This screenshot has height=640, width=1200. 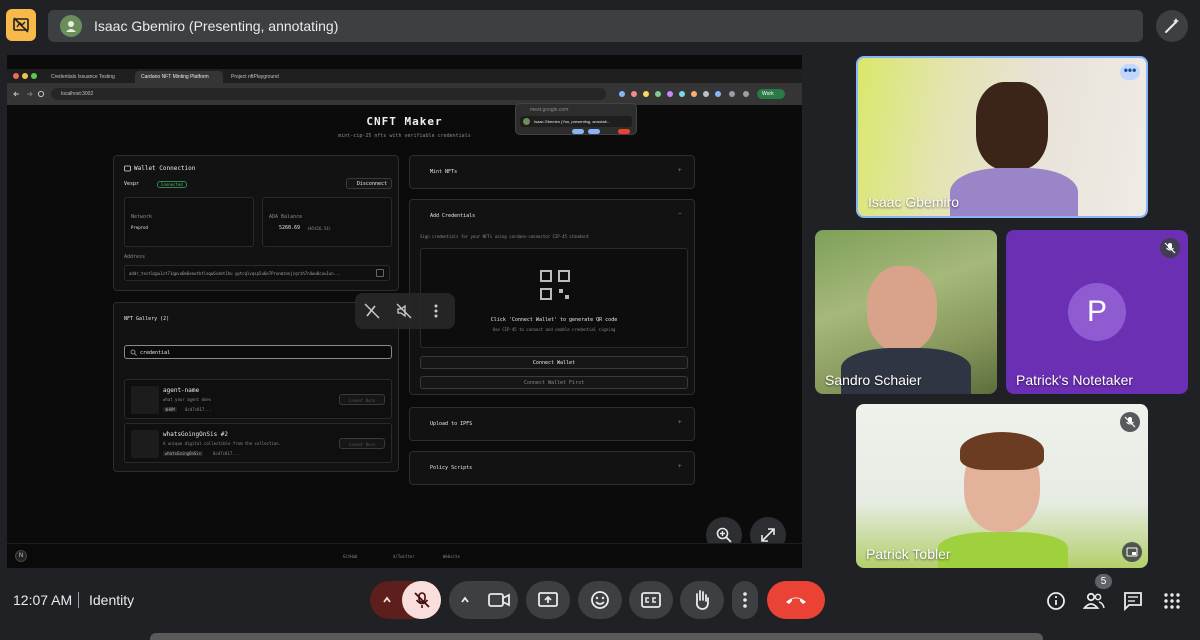 What do you see at coordinates (526, 121) in the screenshot?
I see `avatar` at bounding box center [526, 121].